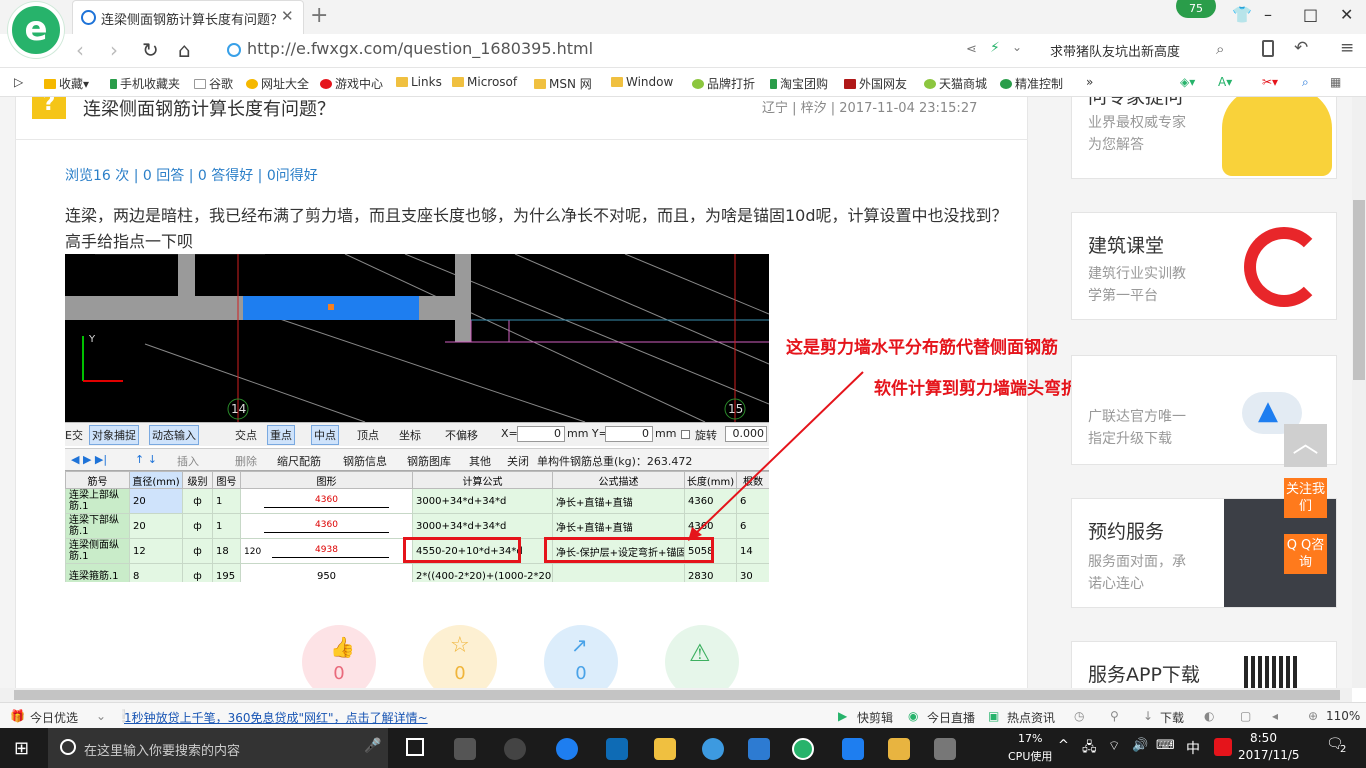 This screenshot has height=768, width=1366. What do you see at coordinates (461, 435) in the screenshot?
I see `offset-select: 不偏移` at bounding box center [461, 435].